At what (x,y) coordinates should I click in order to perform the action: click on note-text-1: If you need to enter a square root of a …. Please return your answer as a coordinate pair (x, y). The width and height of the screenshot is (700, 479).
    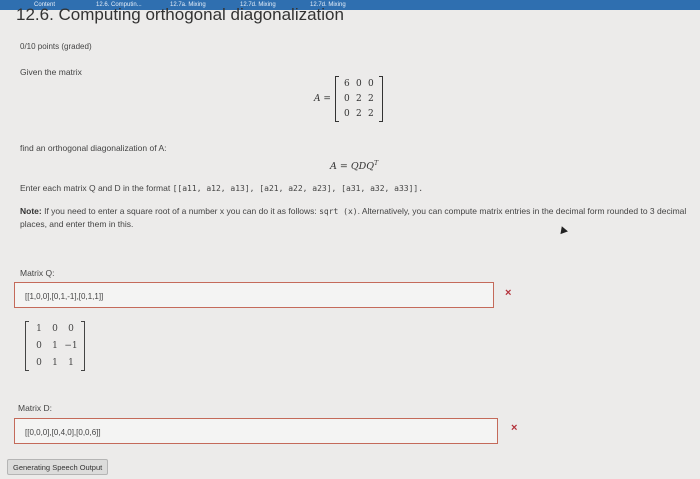
    Looking at the image, I should click on (180, 211).